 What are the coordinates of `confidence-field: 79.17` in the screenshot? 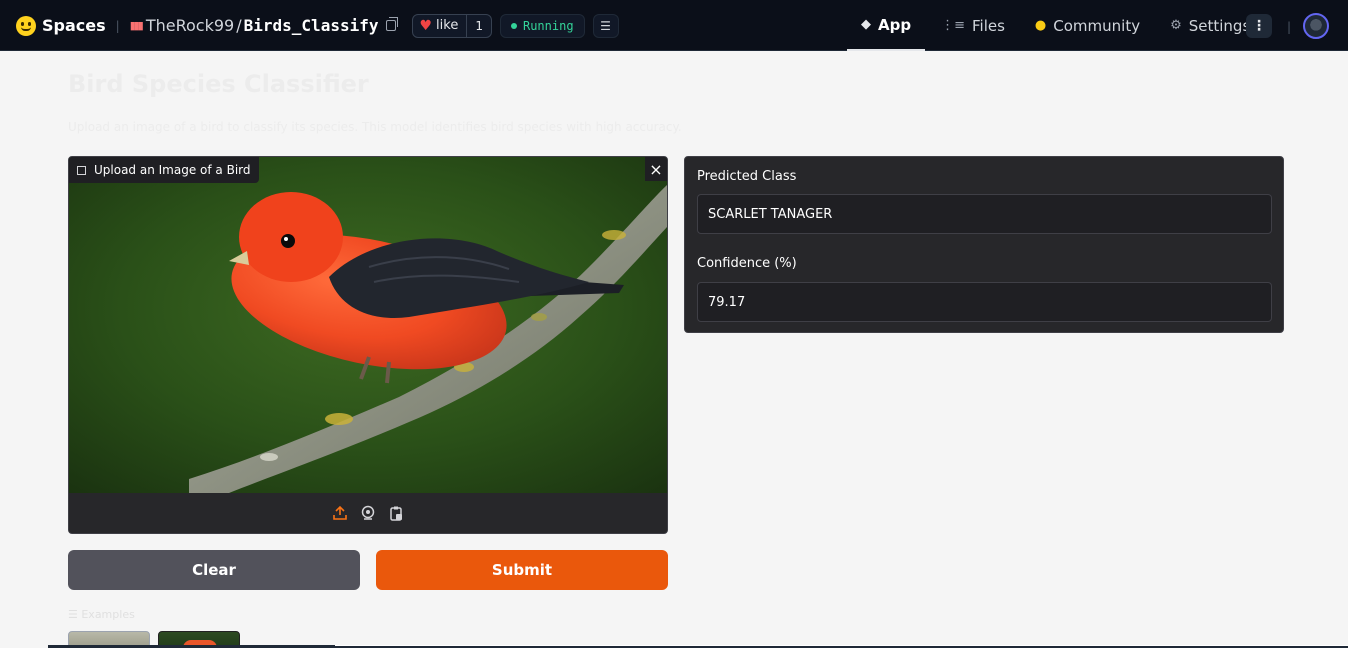 It's located at (984, 302).